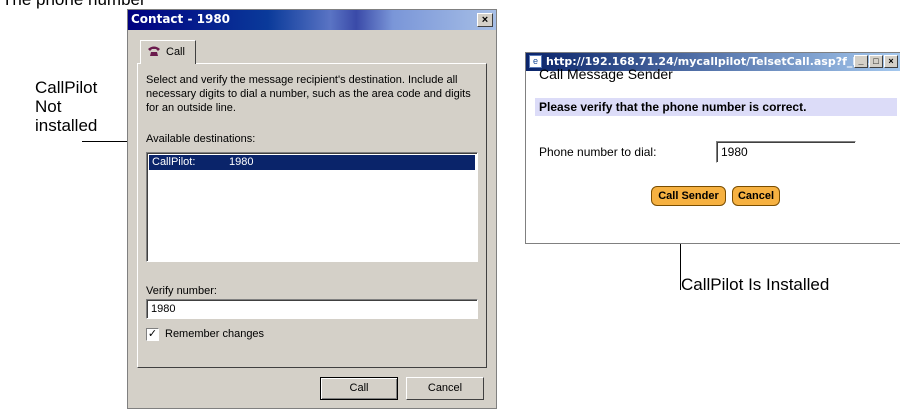 Image resolution: width=900 pixels, height=409 pixels. I want to click on dialog-titlebar: Contact - 1980 ×, so click(312, 20).